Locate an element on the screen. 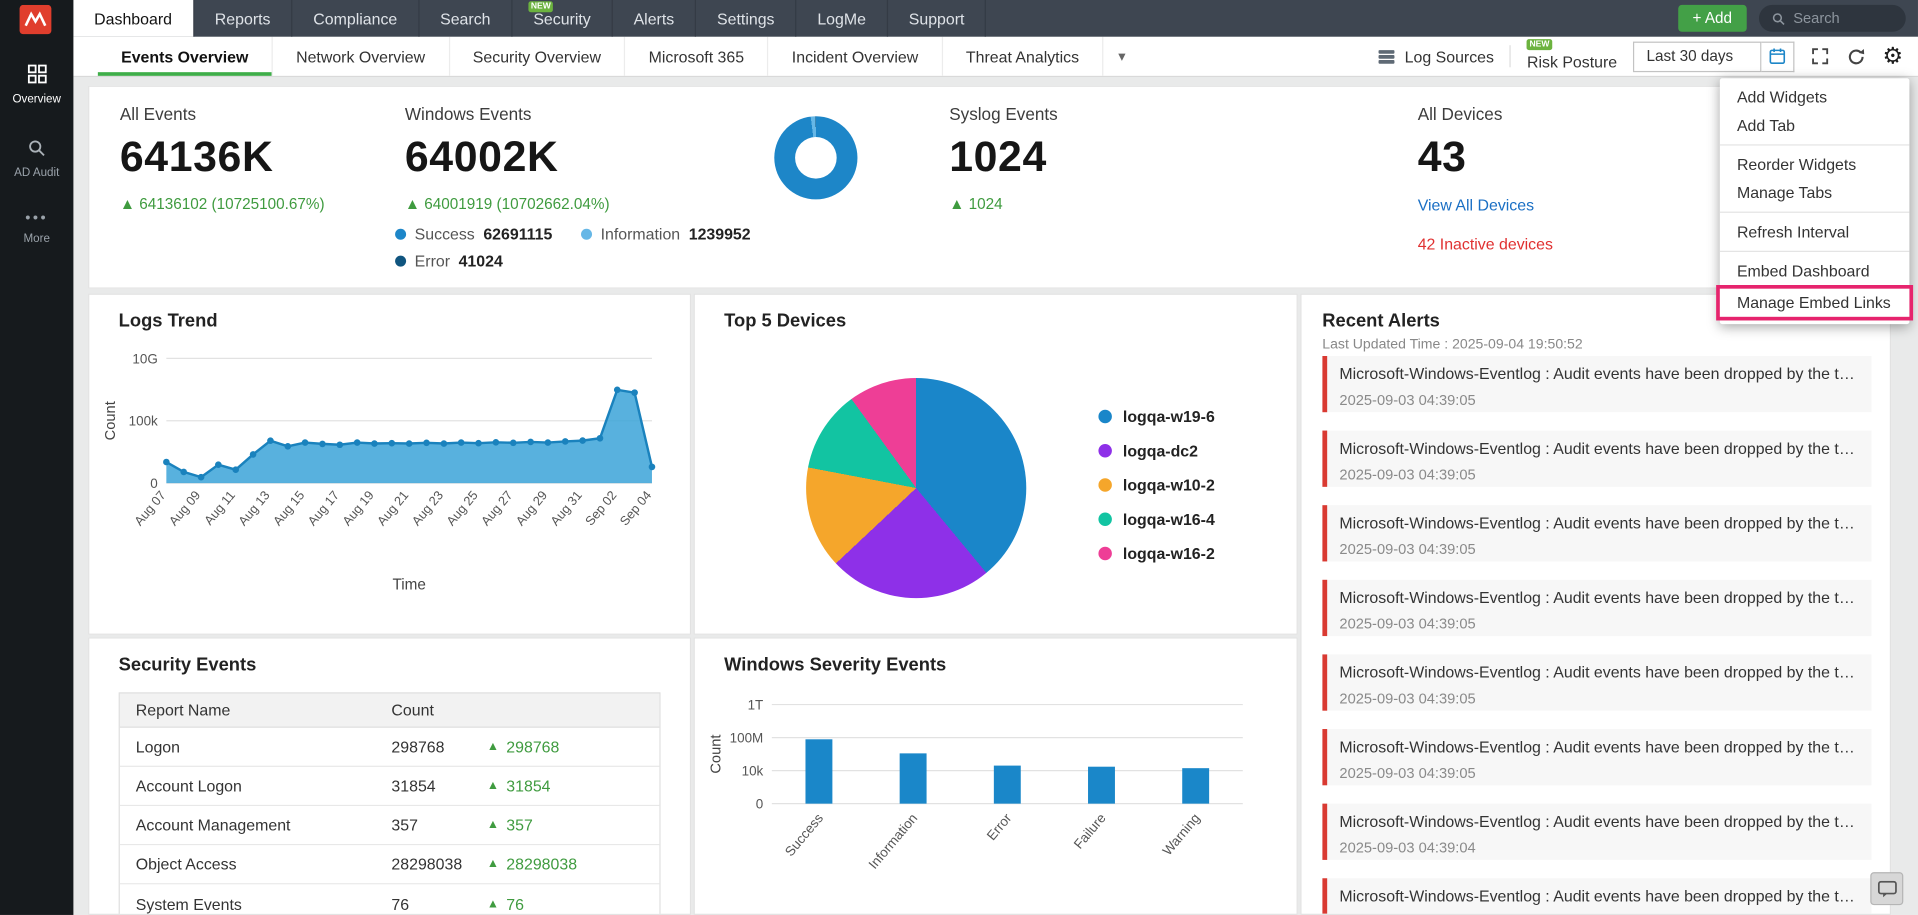 The image size is (1918, 915). more-ellipsis-icon: ••• is located at coordinates (37, 218).